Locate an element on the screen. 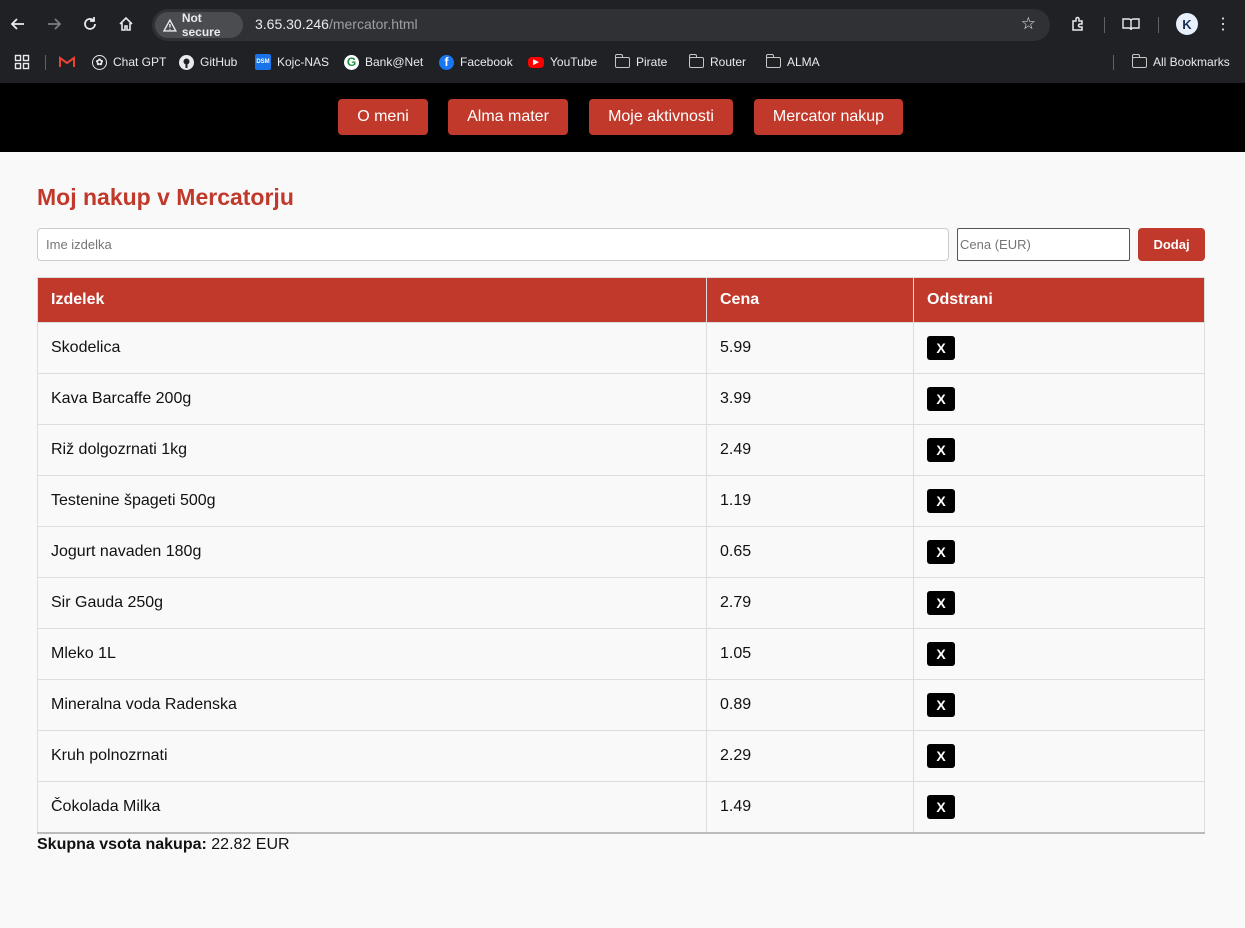 This screenshot has height=928, width=1245. add-button: Dodaj is located at coordinates (1171, 244).